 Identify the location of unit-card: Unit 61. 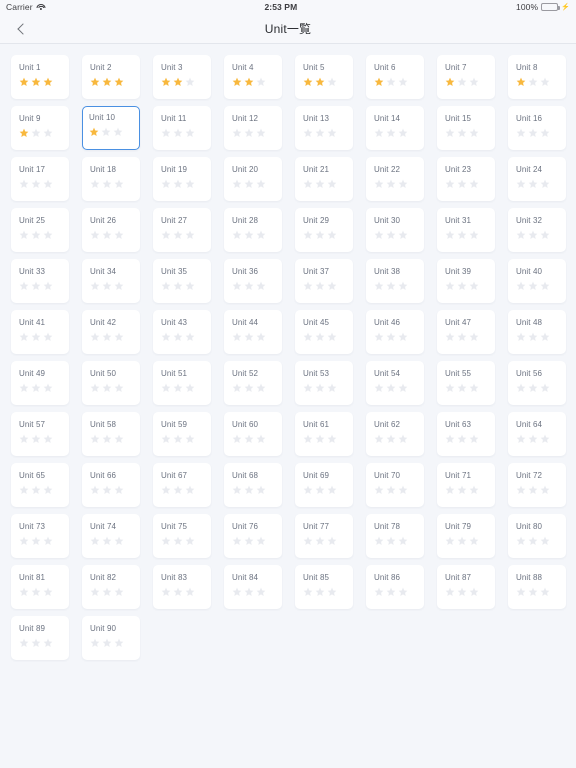
(324, 434).